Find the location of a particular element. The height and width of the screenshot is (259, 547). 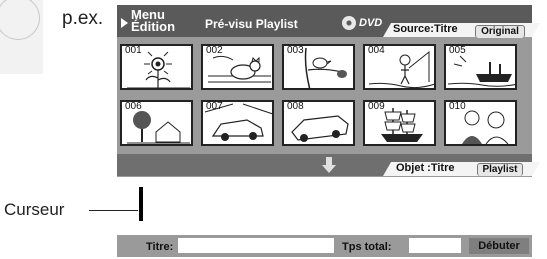

thumbnail-003: 003 is located at coordinates (318, 67).